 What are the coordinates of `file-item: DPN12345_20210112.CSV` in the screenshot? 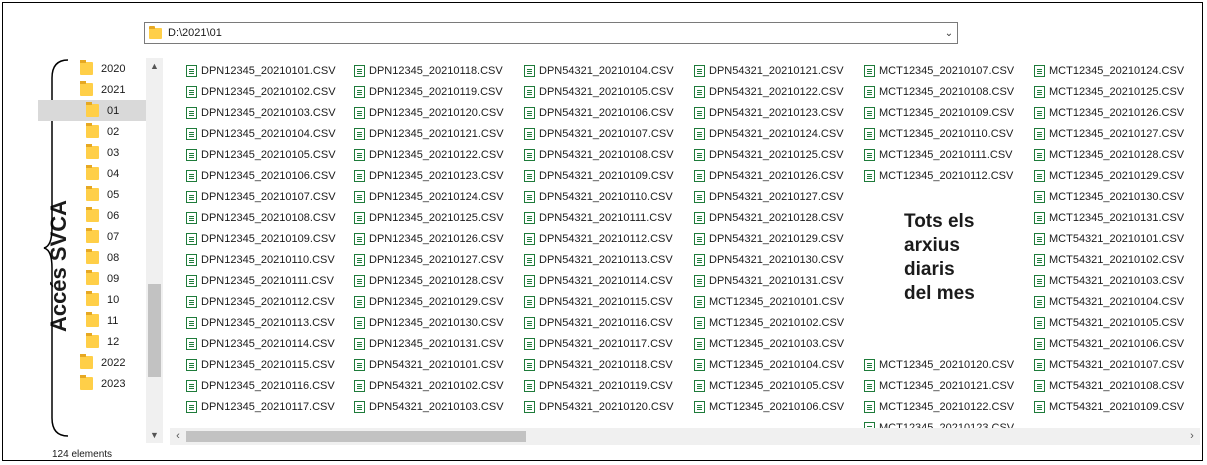 It's located at (260, 301).